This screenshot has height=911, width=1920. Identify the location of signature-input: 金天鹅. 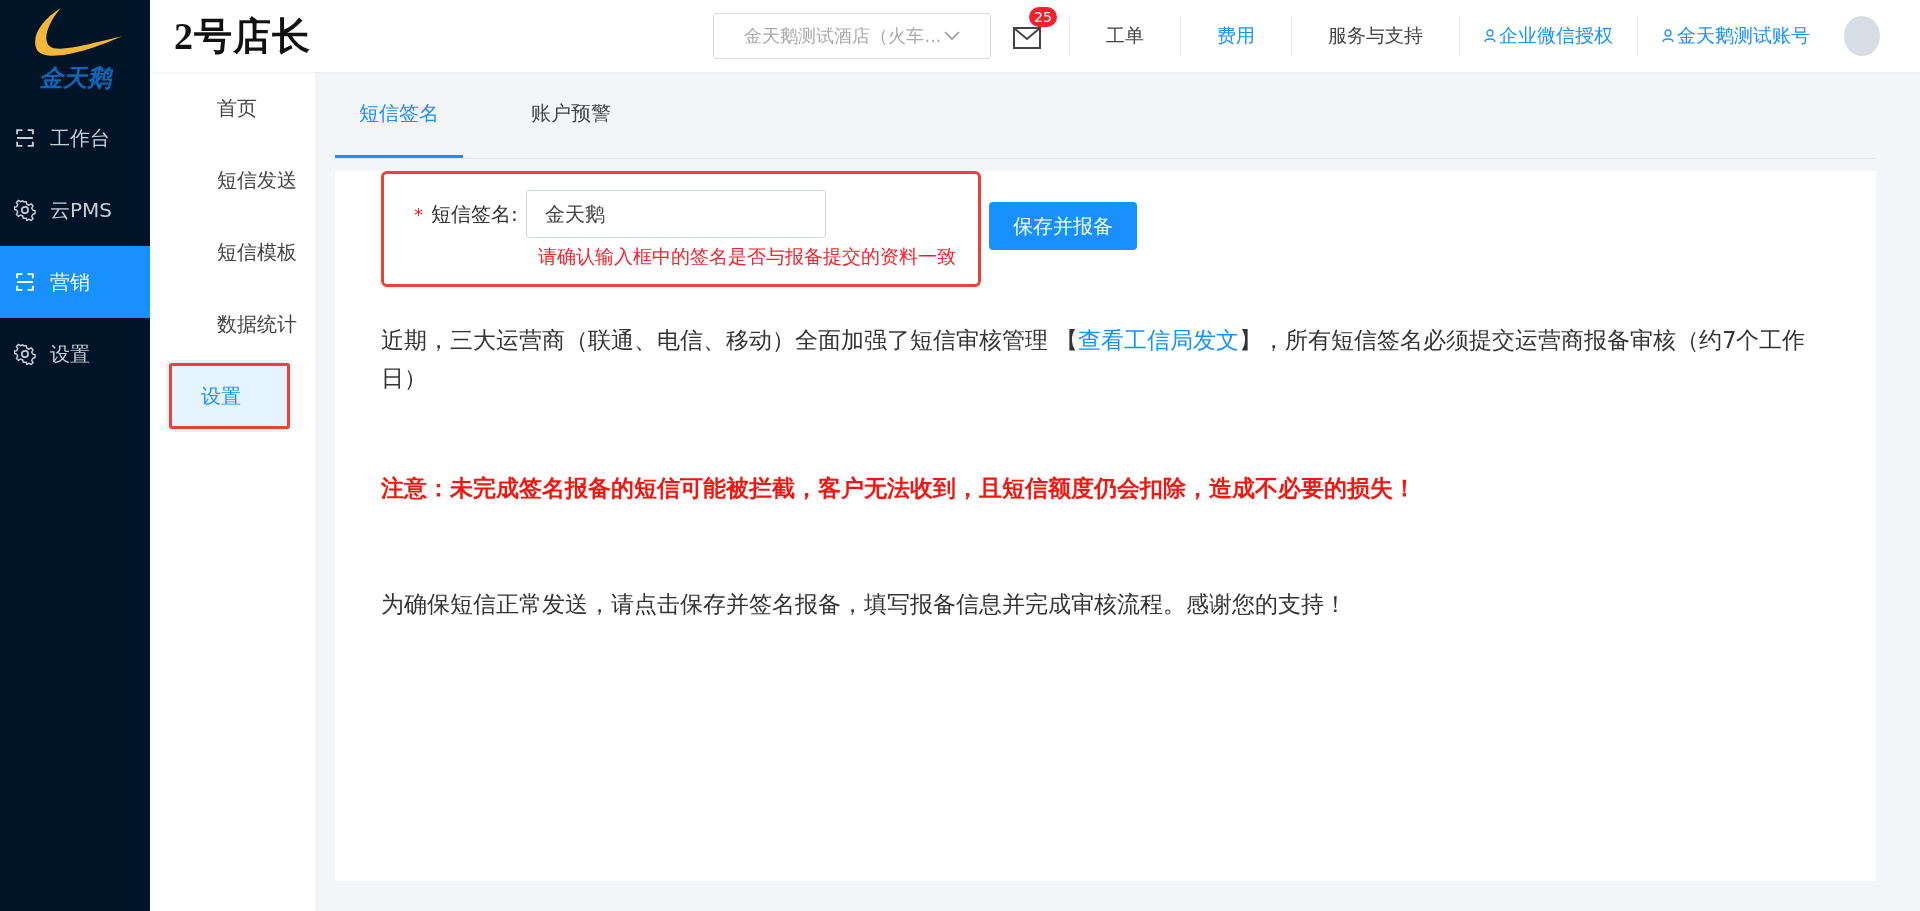
(675, 214).